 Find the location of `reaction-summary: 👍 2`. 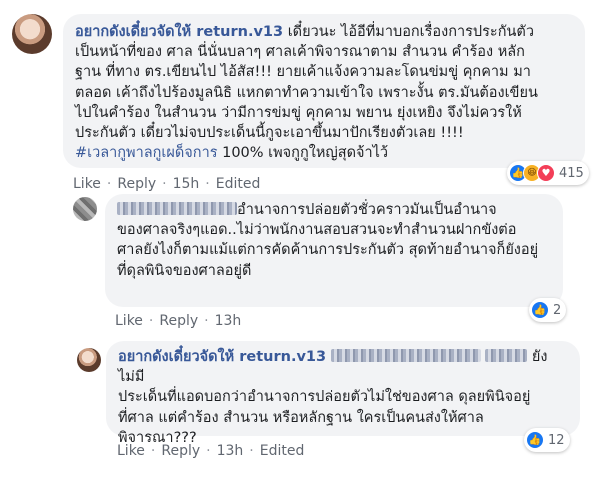

reaction-summary: 👍 2 is located at coordinates (548, 310).